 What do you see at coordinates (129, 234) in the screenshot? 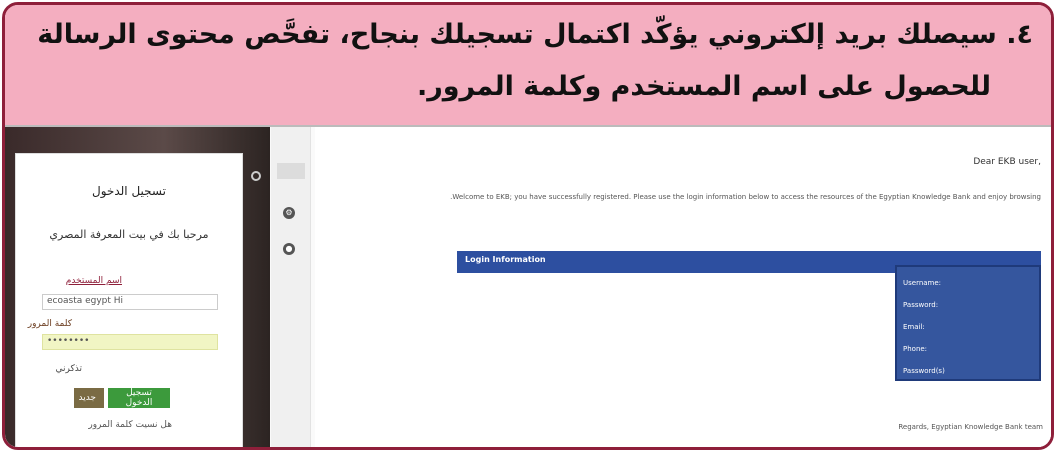
I see `login-subtitle: مرحبا بك في بيت المعرفة المصري` at bounding box center [129, 234].